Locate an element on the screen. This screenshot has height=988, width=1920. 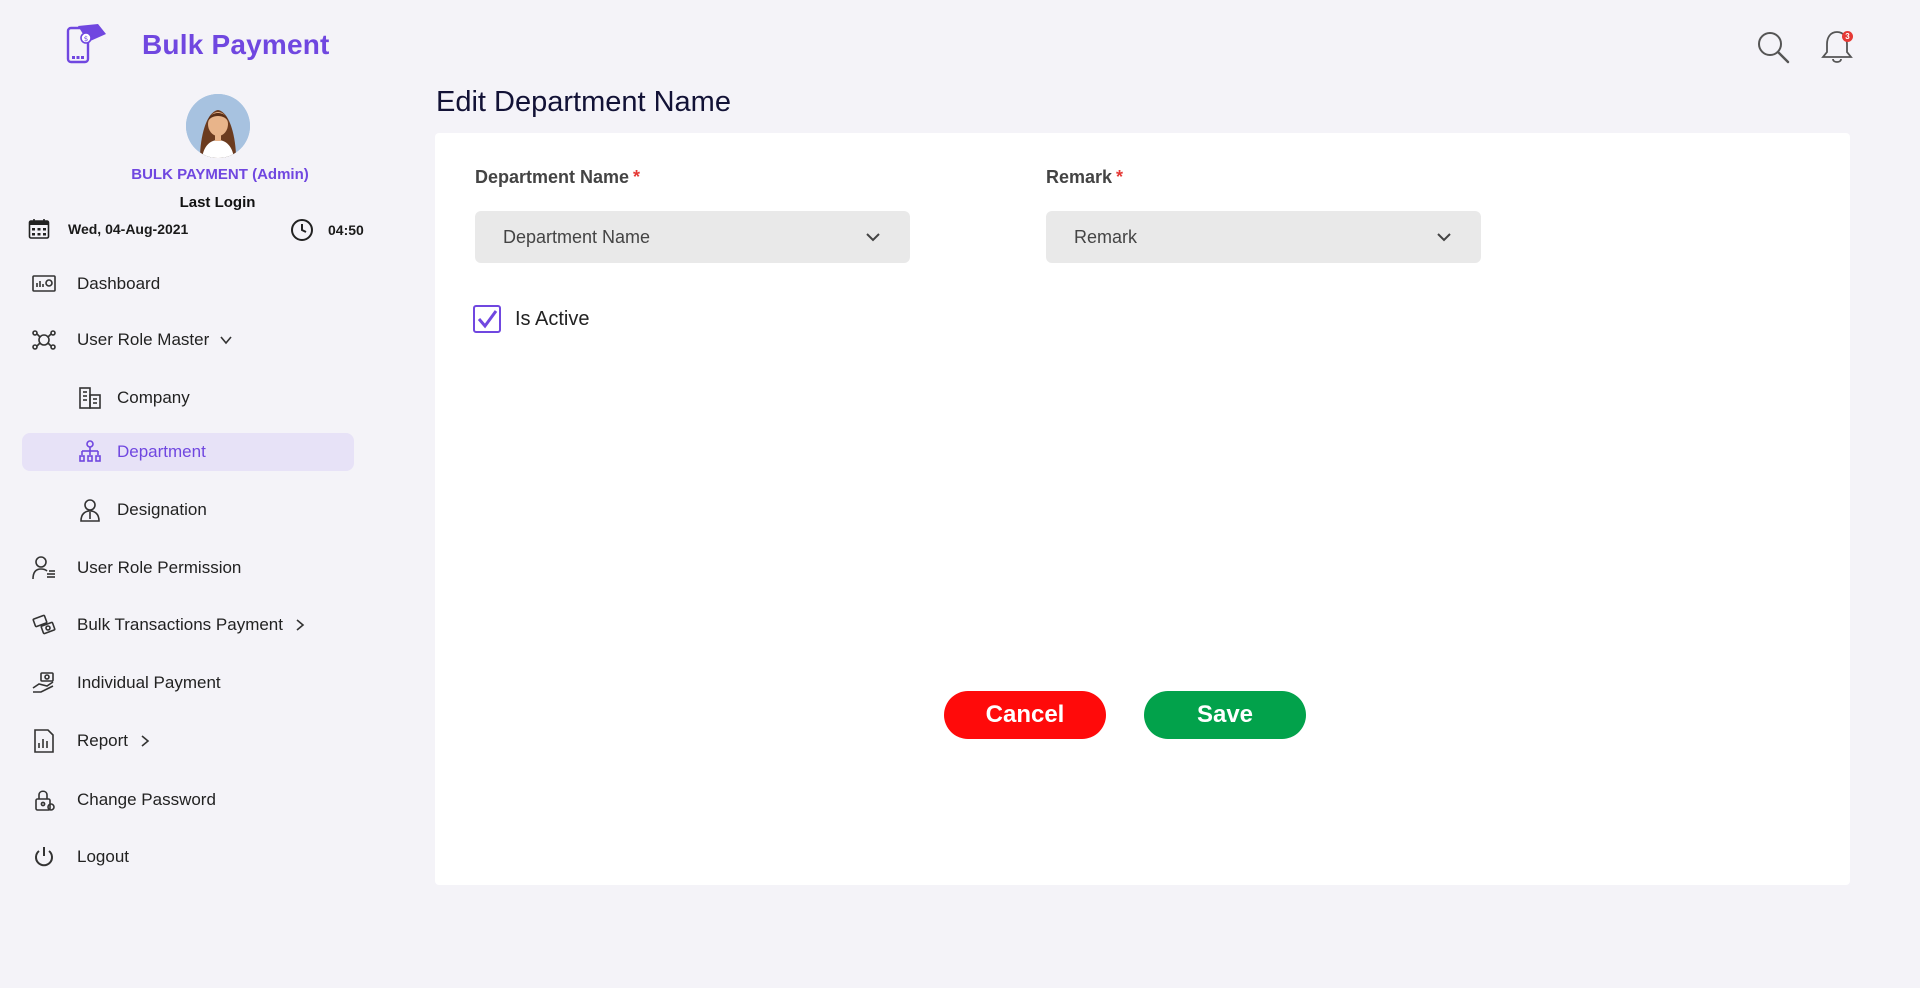
notification-badge: 3 is located at coordinates (1847, 36).